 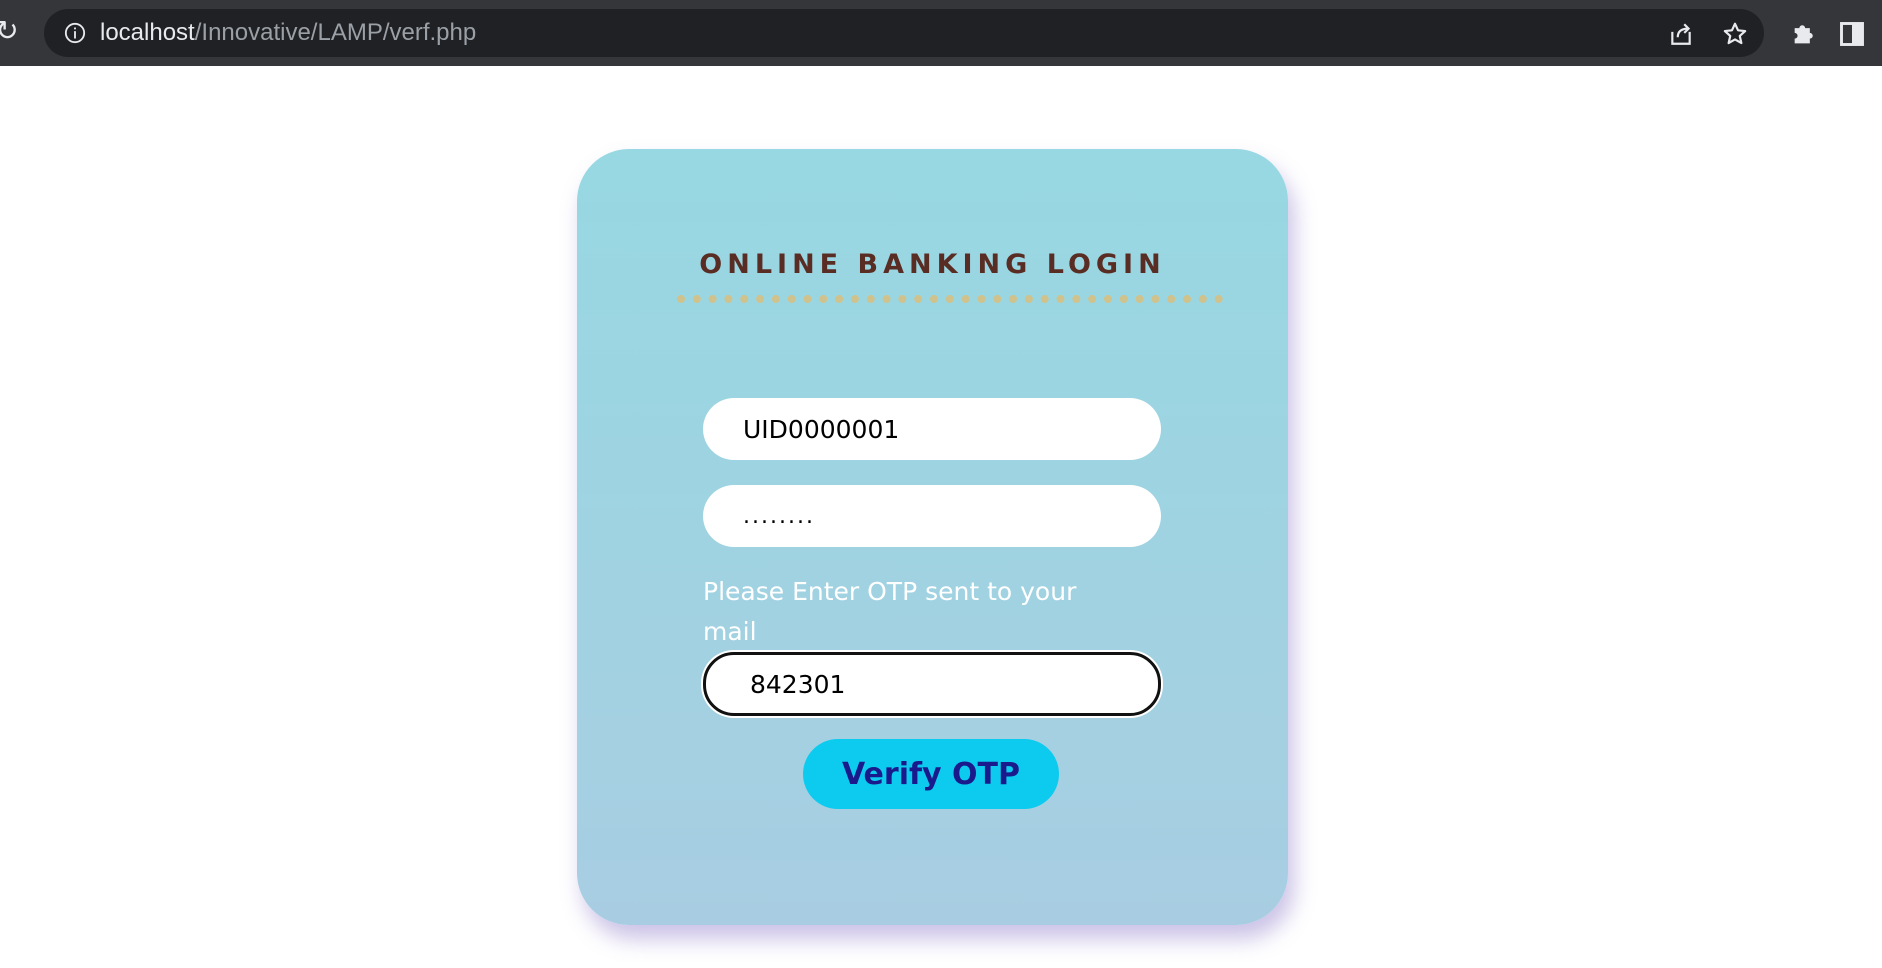 I want to click on user-id-input, so click(x=932, y=429).